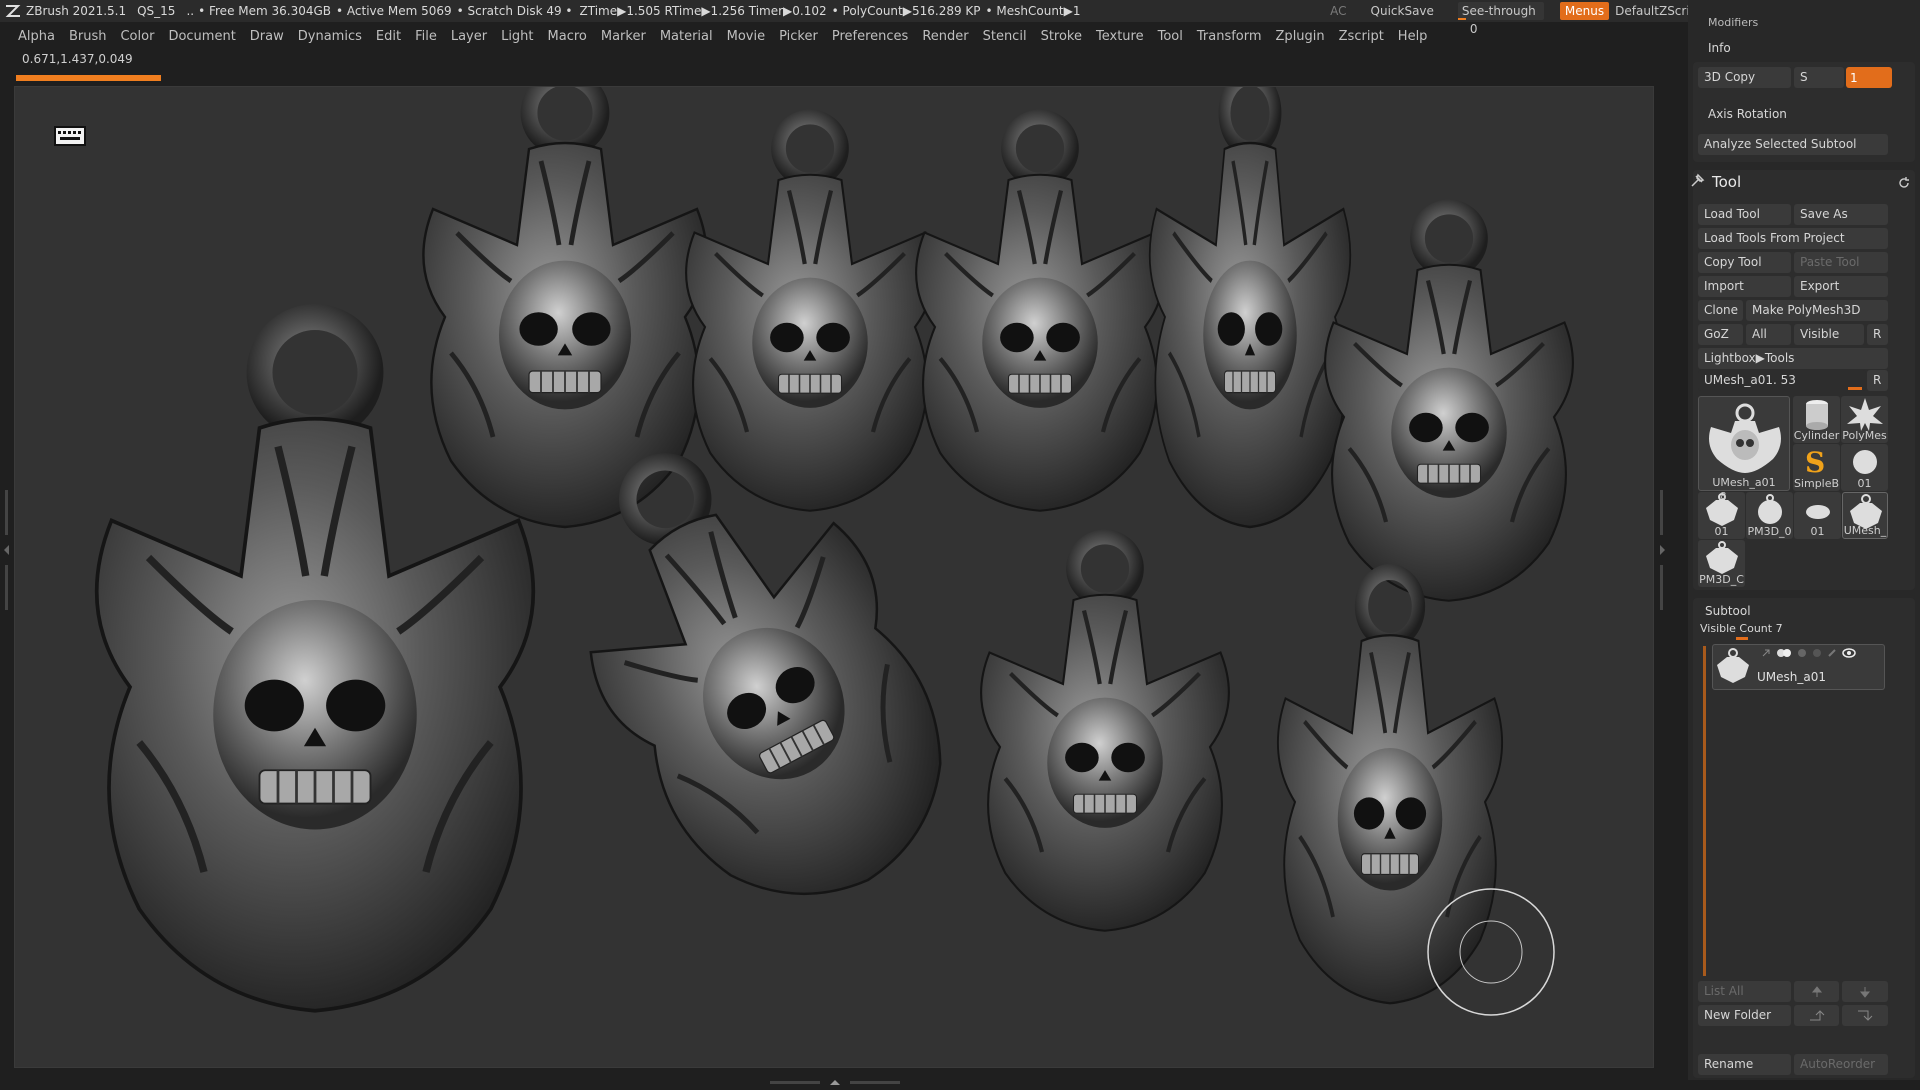 The width and height of the screenshot is (1920, 1090). What do you see at coordinates (1816, 991) in the screenshot?
I see `move-up-button` at bounding box center [1816, 991].